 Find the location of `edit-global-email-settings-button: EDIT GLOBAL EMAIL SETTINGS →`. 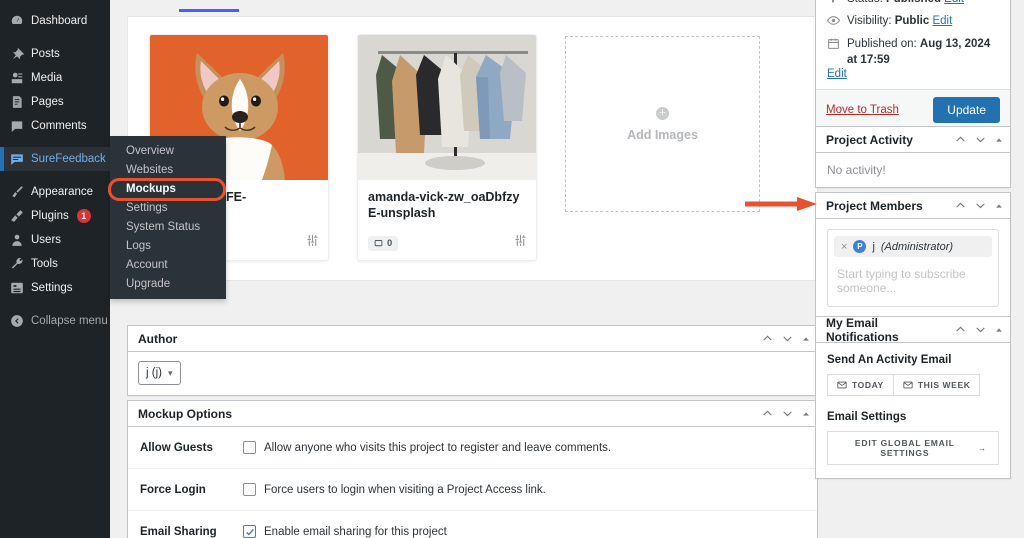

edit-global-email-settings-button: EDIT GLOBAL EMAIL SETTINGS → is located at coordinates (913, 448).